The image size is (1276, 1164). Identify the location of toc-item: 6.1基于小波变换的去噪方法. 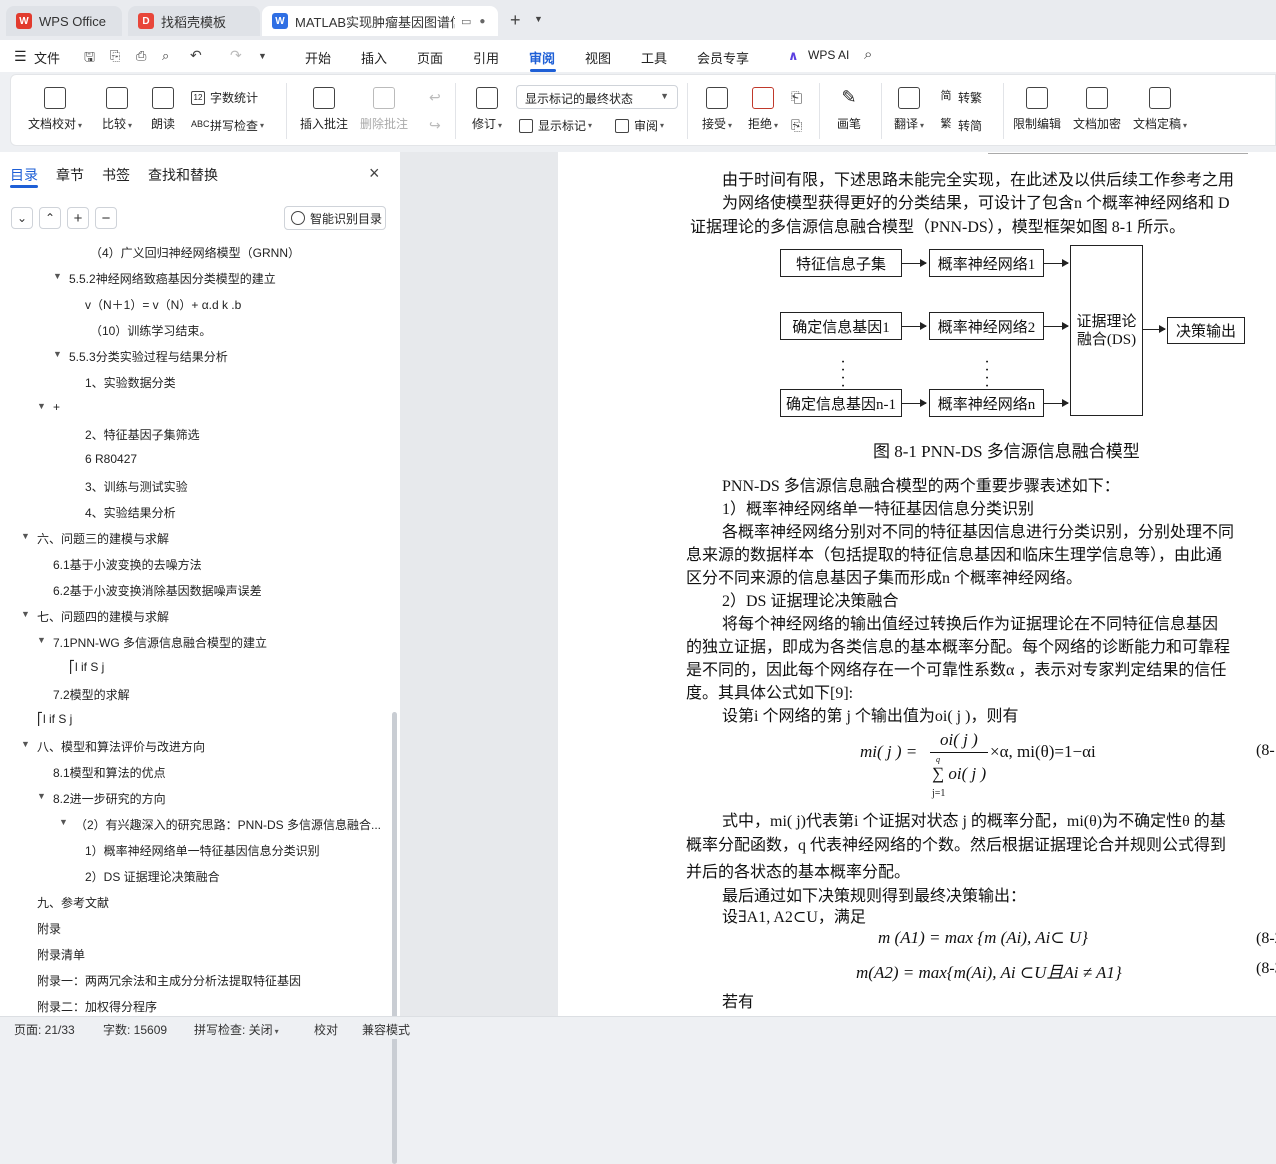
(127, 564).